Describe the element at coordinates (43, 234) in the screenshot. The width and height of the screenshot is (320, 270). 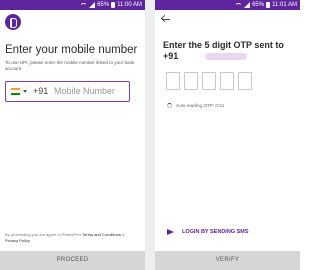
I see `terms-prefix: By proceeding you are agree to PhonePe's` at that location.